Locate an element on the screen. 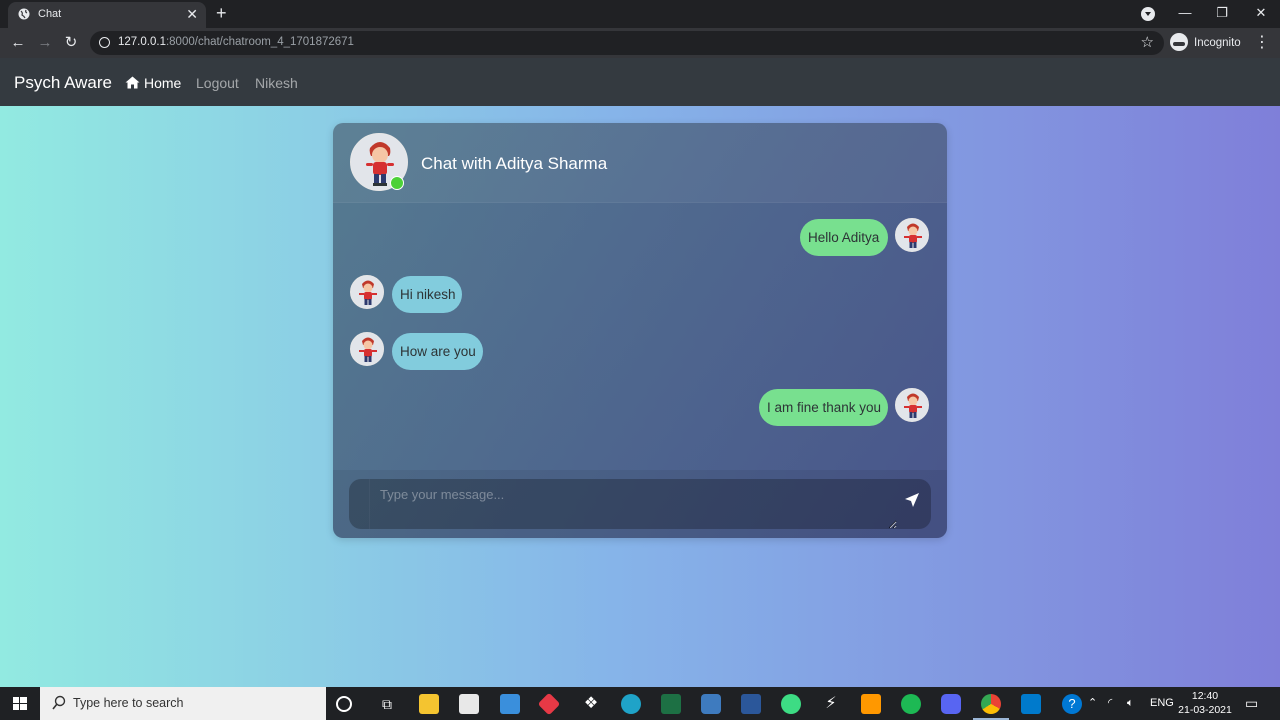 The image size is (1280, 720). file-explorer-icon is located at coordinates (429, 704).